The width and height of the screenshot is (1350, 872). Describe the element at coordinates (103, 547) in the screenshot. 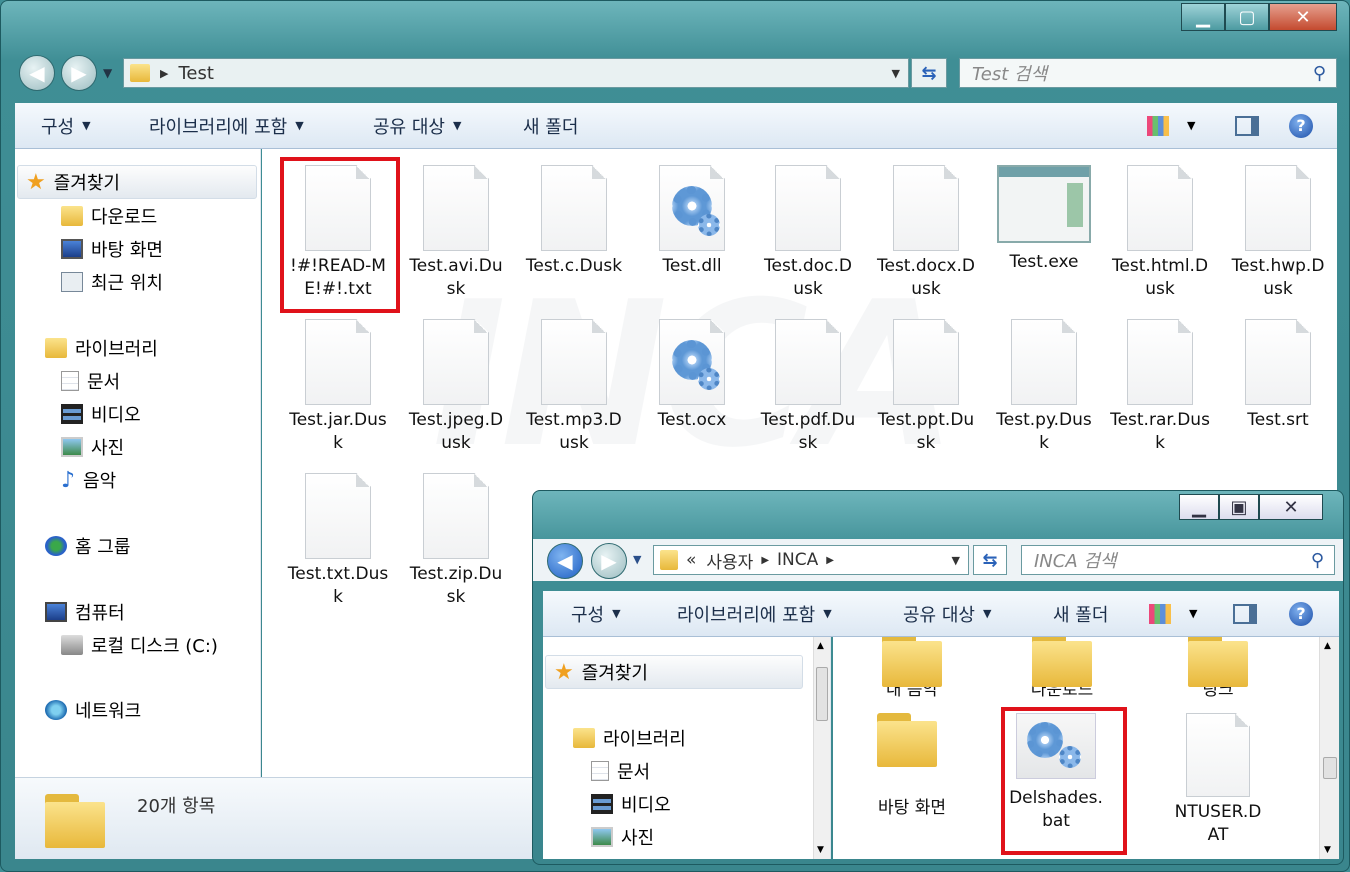

I see `nav-homegroup-label: 홈 그룹` at that location.